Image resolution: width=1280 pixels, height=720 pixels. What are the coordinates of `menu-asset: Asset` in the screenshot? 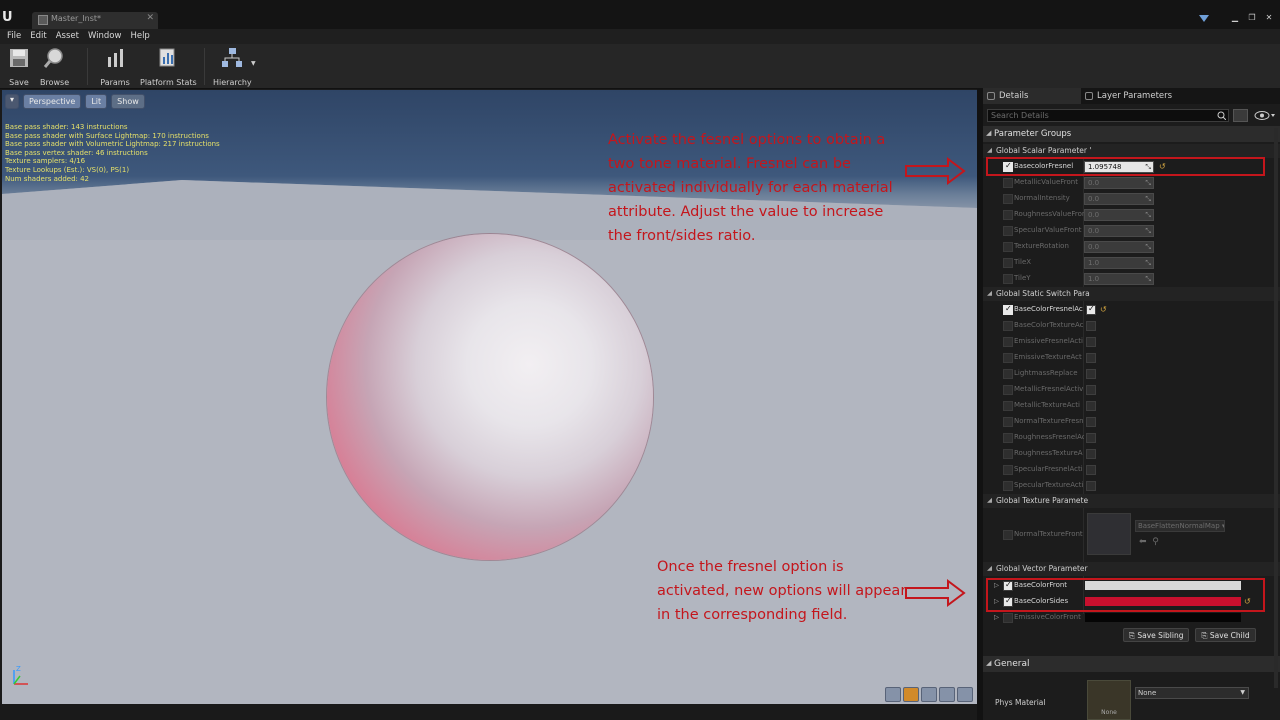 It's located at (71, 36).